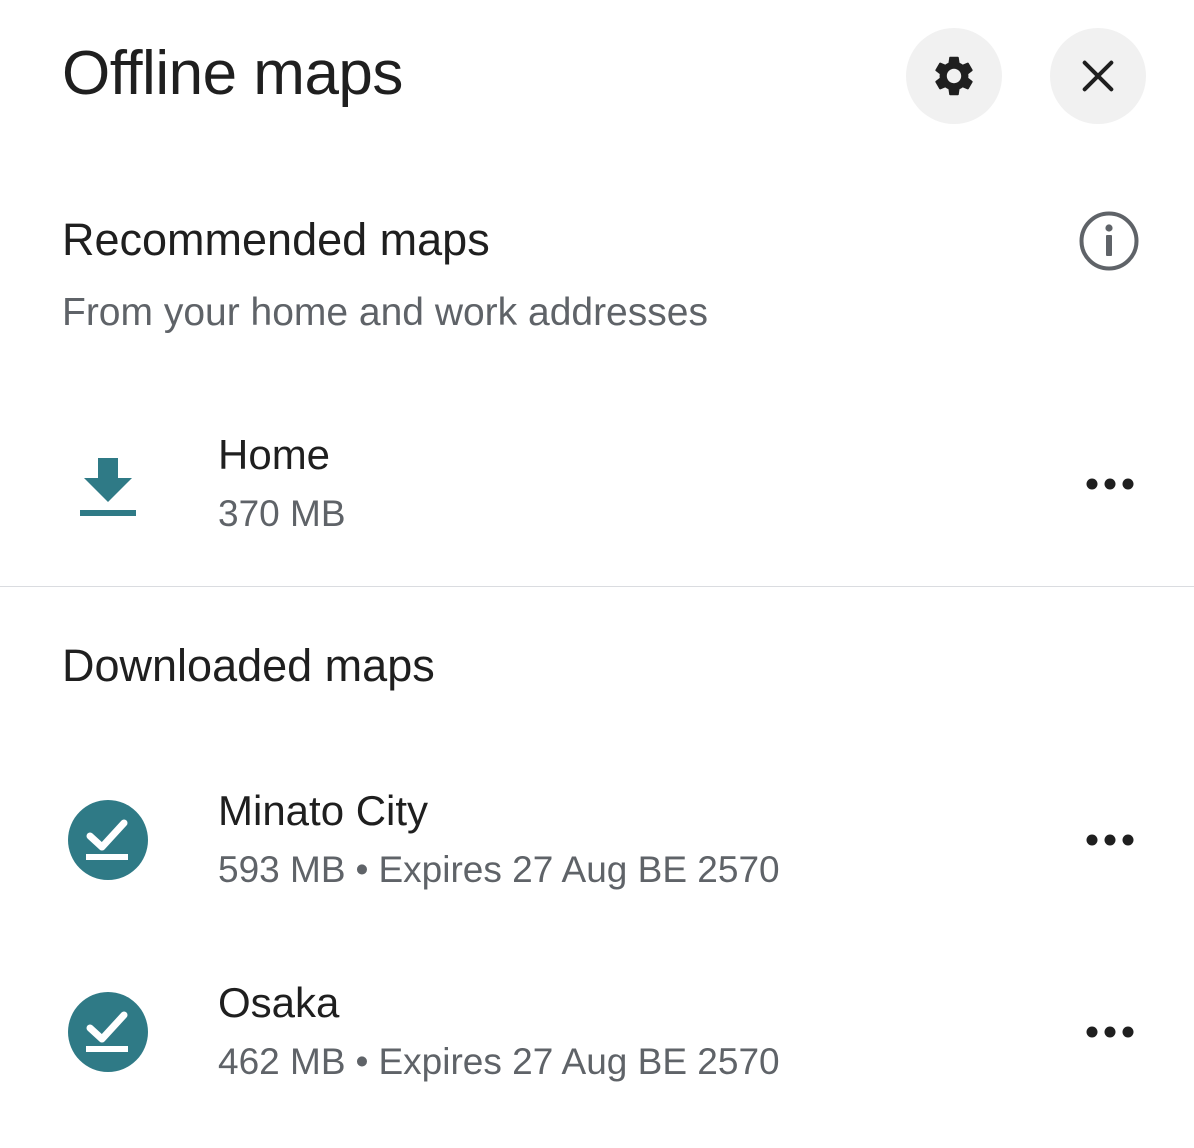  I want to click on map-meta: 462 MB • Expires 27 Aug BE 2570, so click(499, 1062).